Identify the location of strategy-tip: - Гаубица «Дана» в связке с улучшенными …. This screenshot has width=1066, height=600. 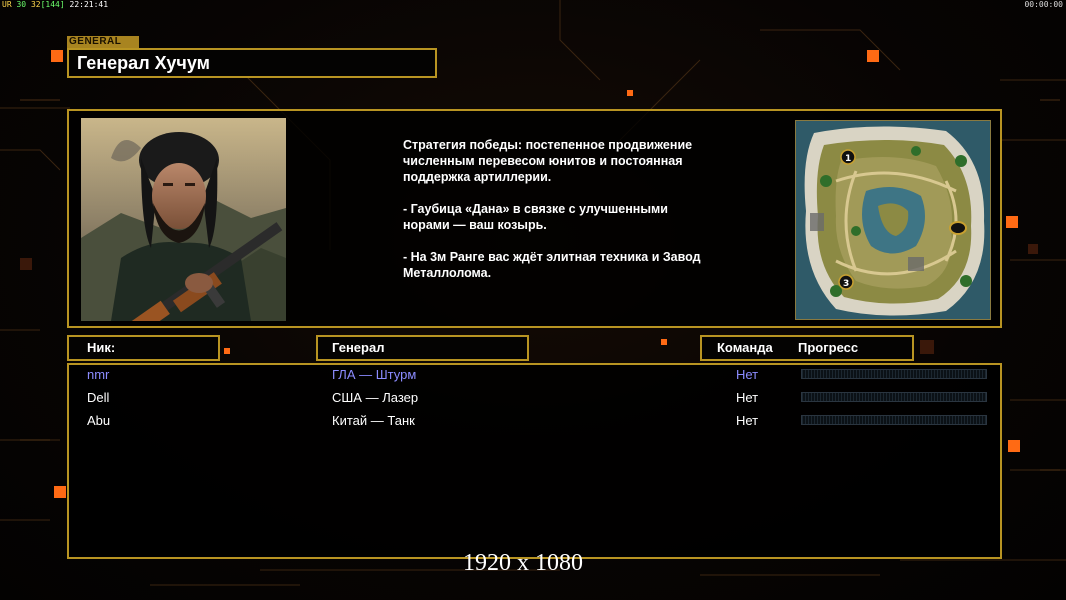
(535, 217).